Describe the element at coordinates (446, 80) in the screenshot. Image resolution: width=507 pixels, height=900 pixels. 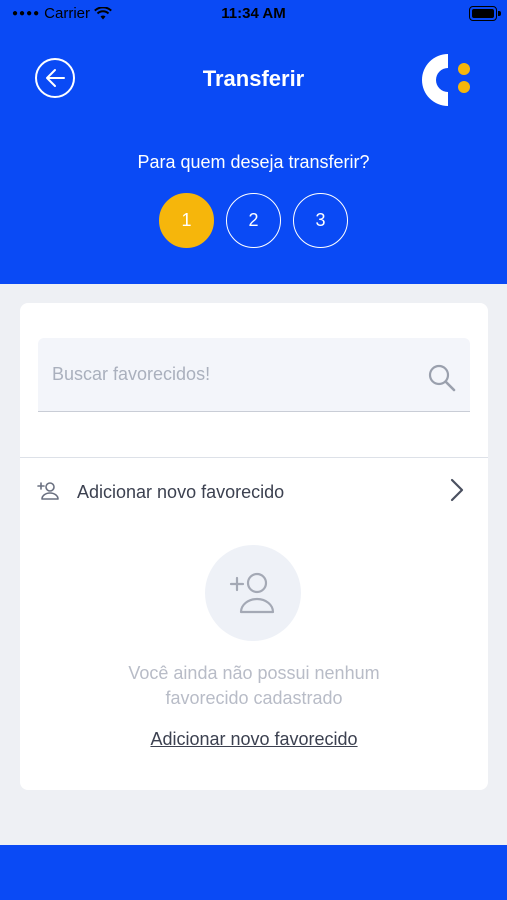
I see `brand-logo-icon` at that location.